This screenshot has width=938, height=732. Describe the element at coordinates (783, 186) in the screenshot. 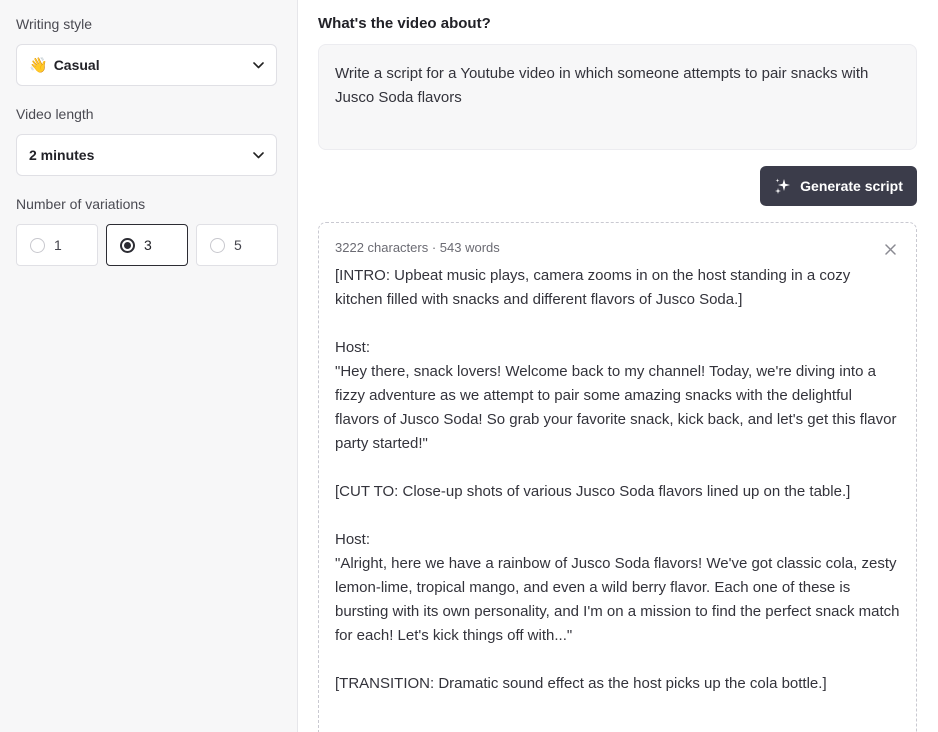

I see `sparkle-icon` at that location.